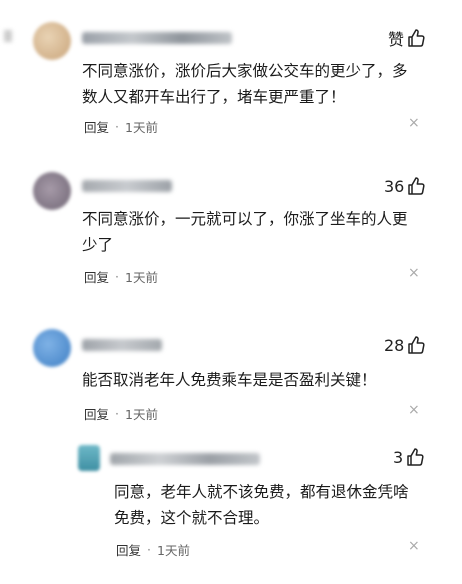 This screenshot has width=462, height=584. What do you see at coordinates (407, 38) in the screenshot?
I see `like-button: 赞` at bounding box center [407, 38].